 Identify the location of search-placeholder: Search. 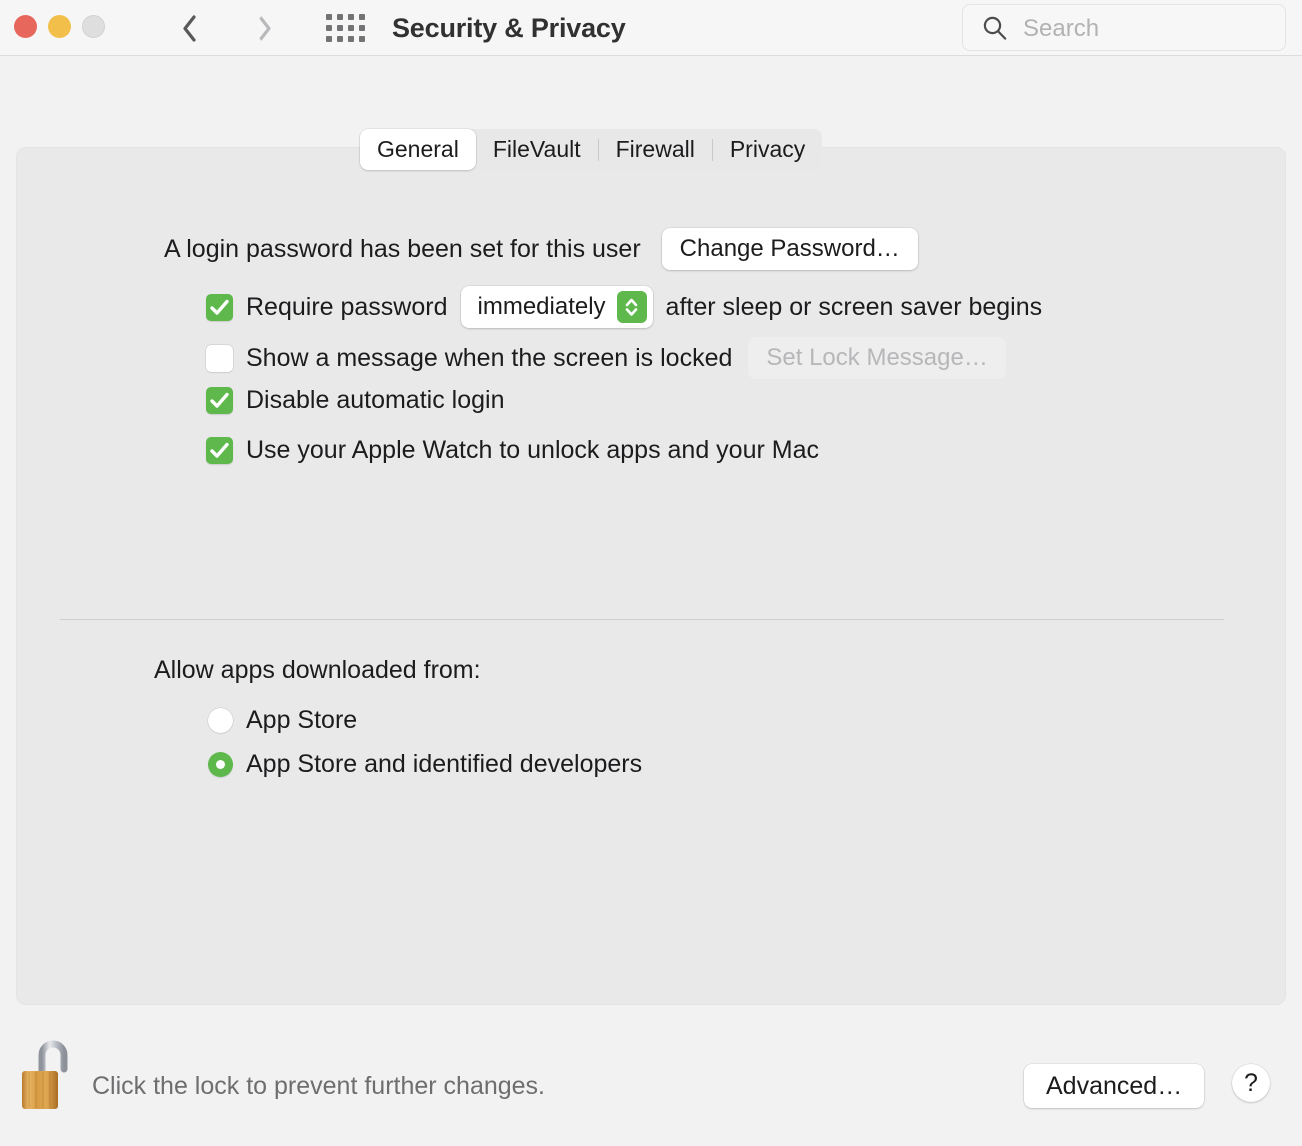
(1061, 28).